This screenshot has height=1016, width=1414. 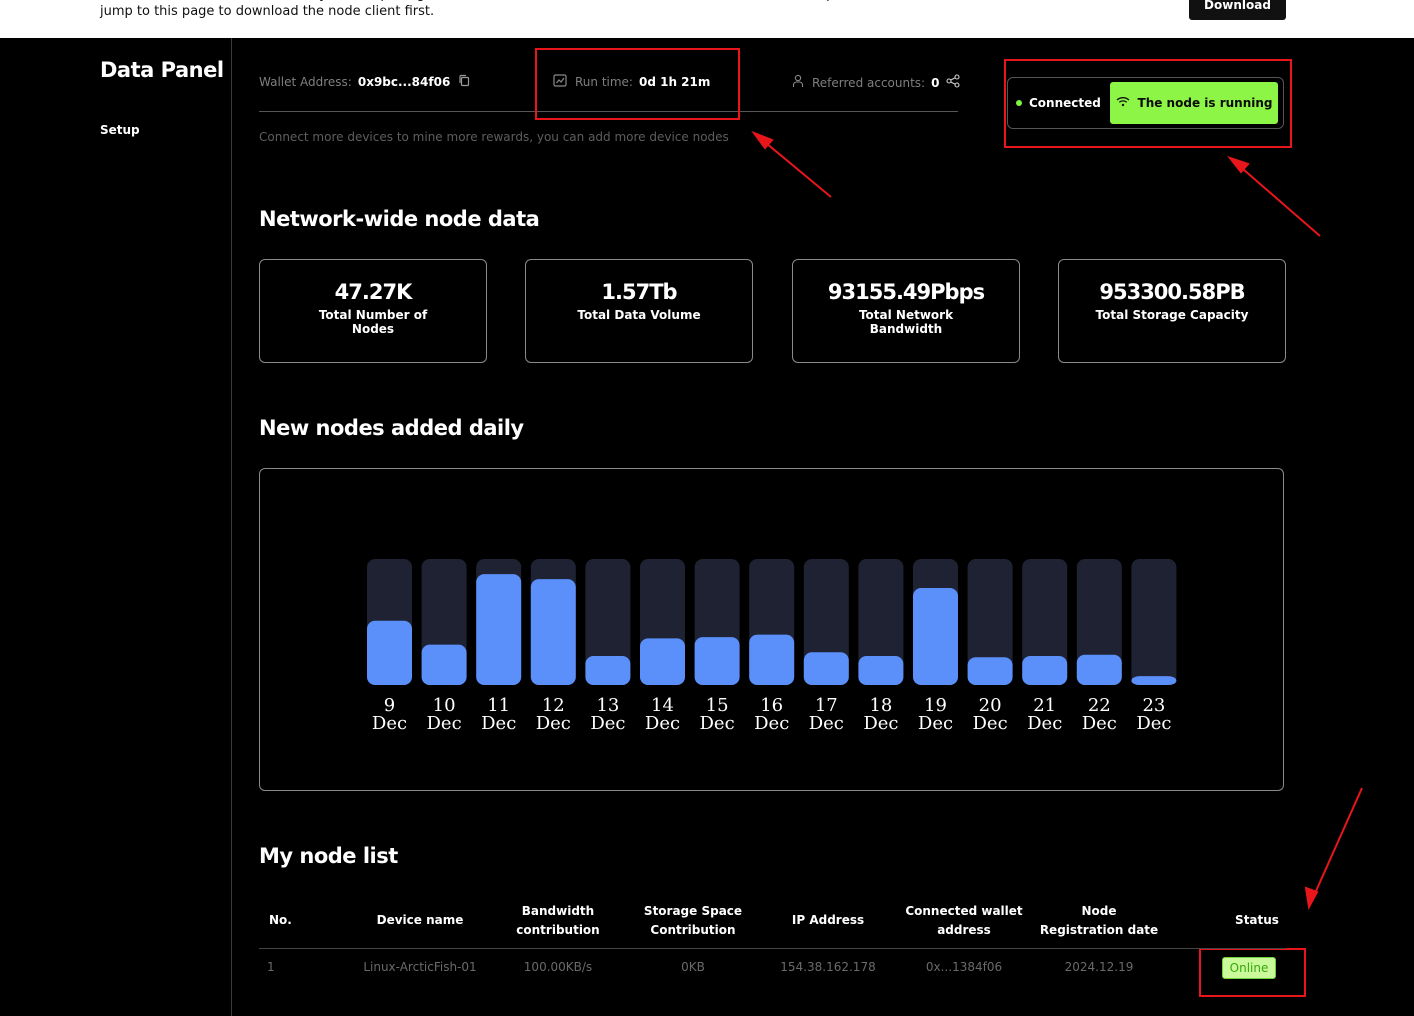 I want to click on bar-15-dec, so click(x=717, y=661).